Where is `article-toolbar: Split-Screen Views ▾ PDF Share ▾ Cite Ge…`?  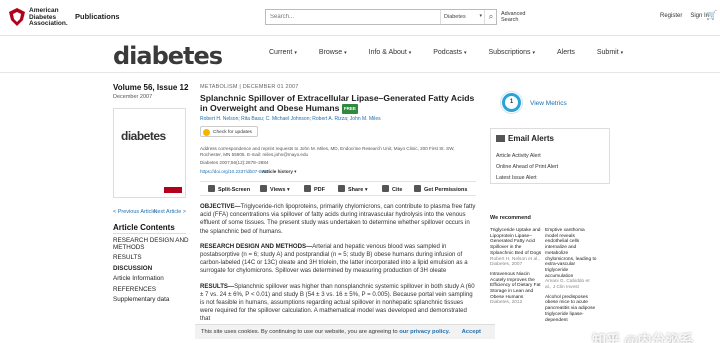
article-toolbar: Split-Screen Views ▾ PDF Share ▾ Cite Ge… is located at coordinates (338, 188).